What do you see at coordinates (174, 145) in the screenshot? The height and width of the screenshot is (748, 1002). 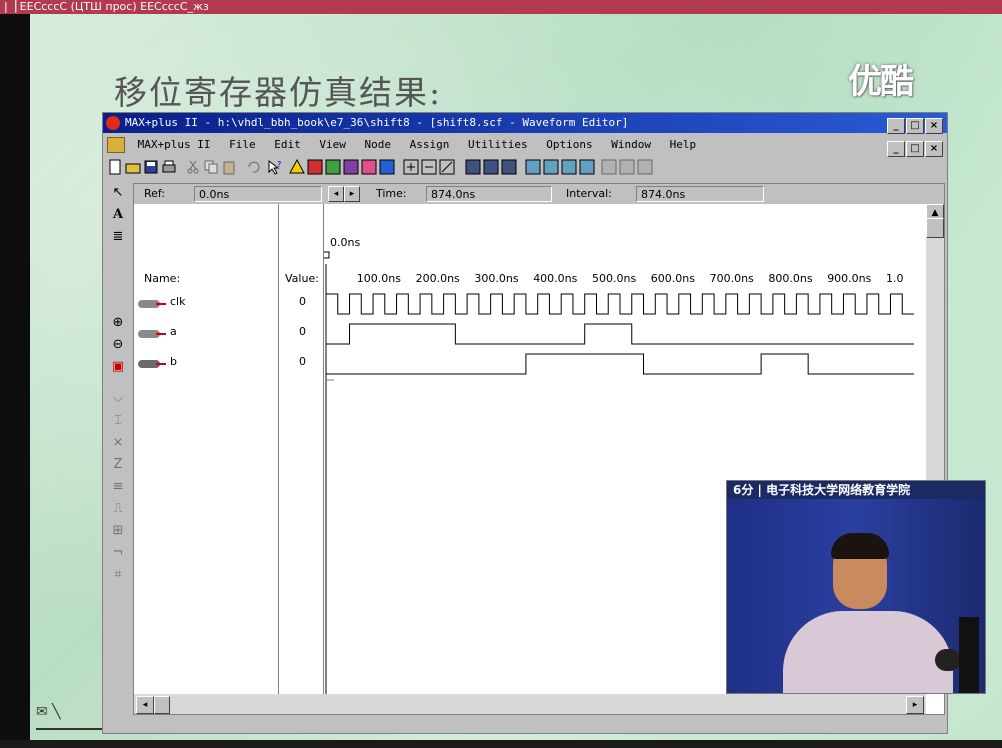 I see `menu-maxplus: MAX+plus II` at bounding box center [174, 145].